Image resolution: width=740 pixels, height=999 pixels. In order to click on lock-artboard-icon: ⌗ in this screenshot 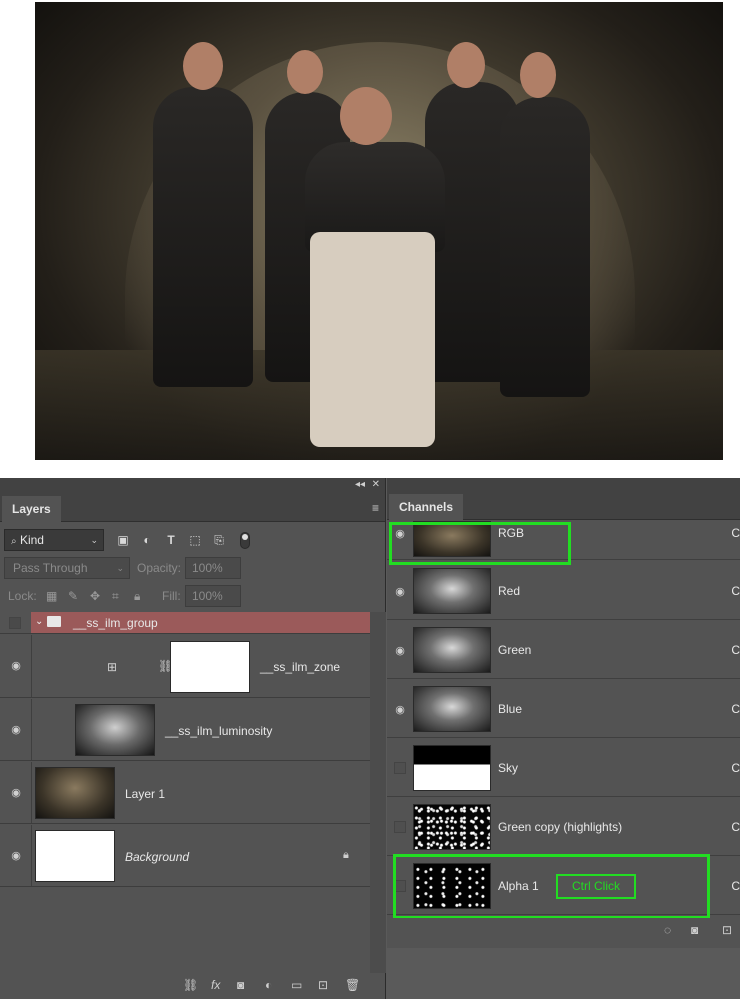, I will do `click(115, 596)`.